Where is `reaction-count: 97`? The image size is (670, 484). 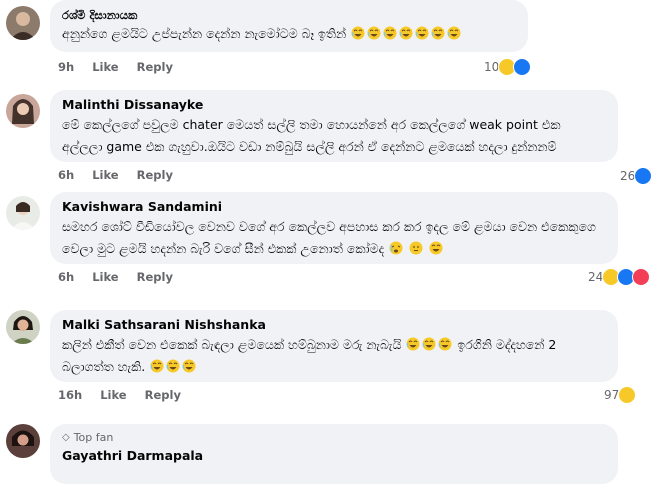 reaction-count: 97 is located at coordinates (612, 395).